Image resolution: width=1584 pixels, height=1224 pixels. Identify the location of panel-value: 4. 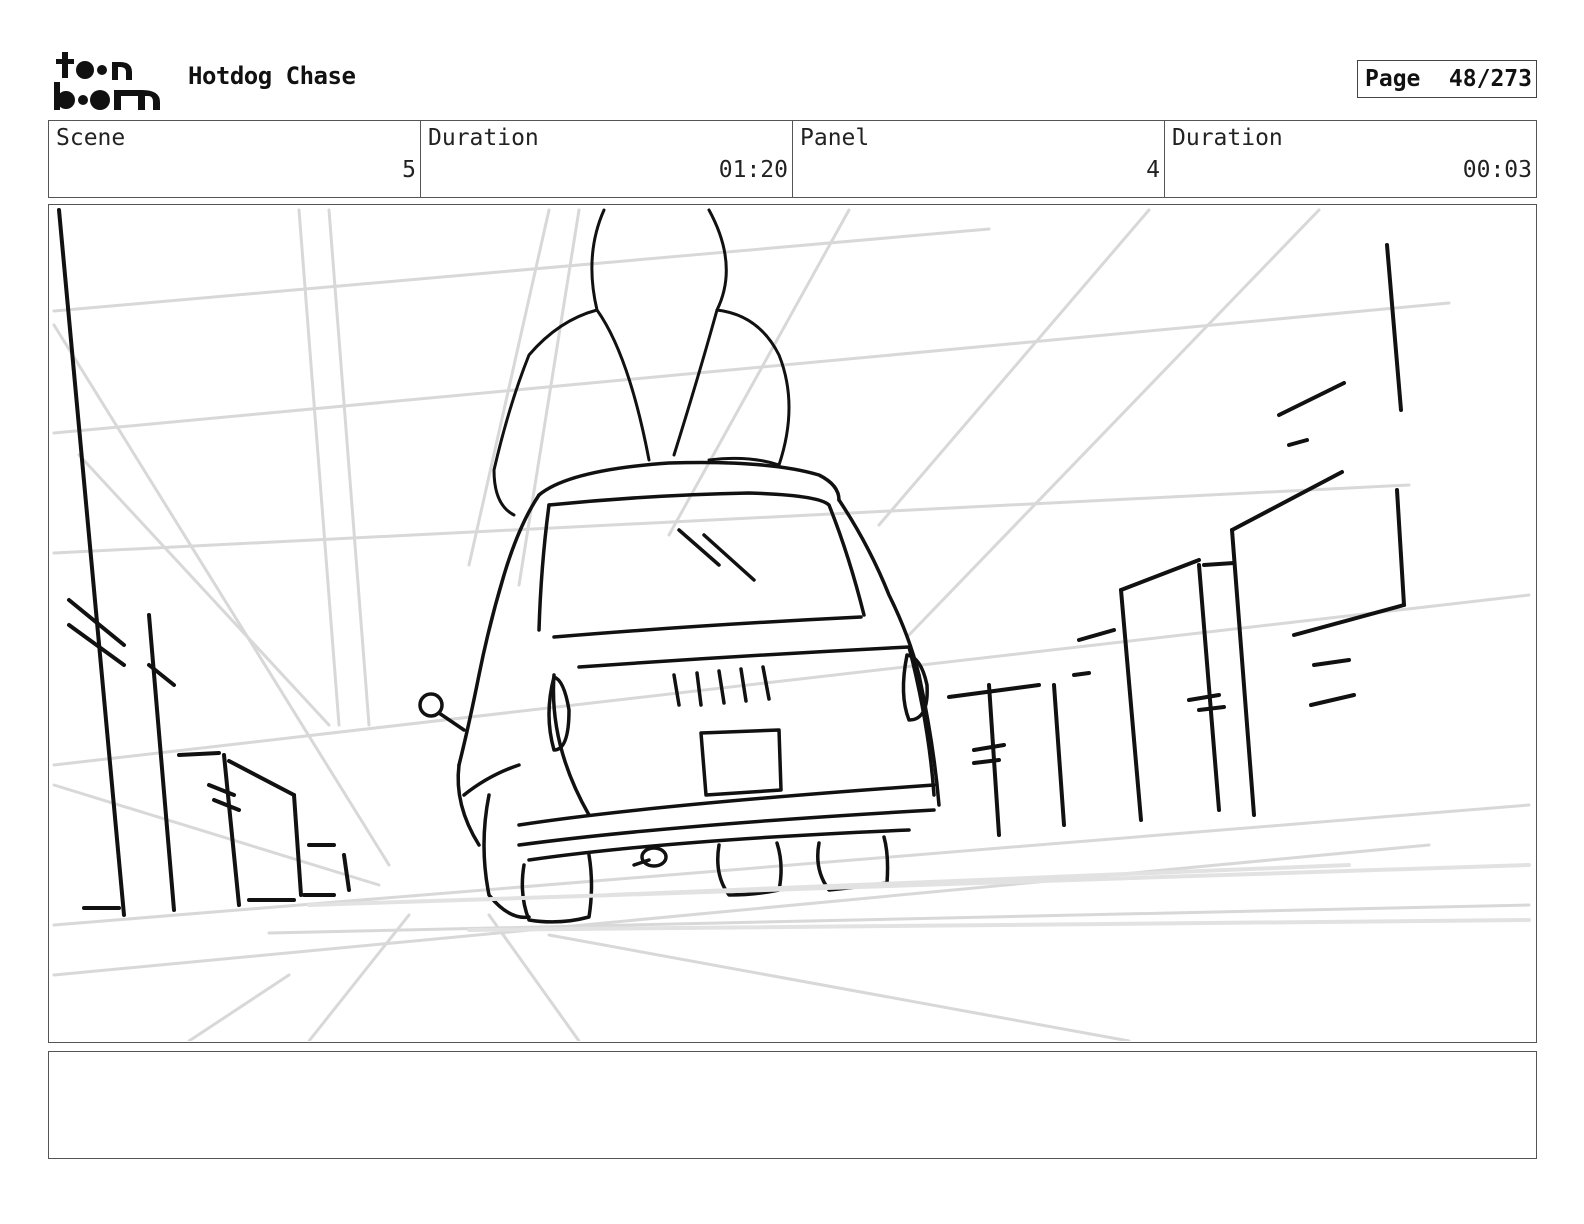
(1153, 170).